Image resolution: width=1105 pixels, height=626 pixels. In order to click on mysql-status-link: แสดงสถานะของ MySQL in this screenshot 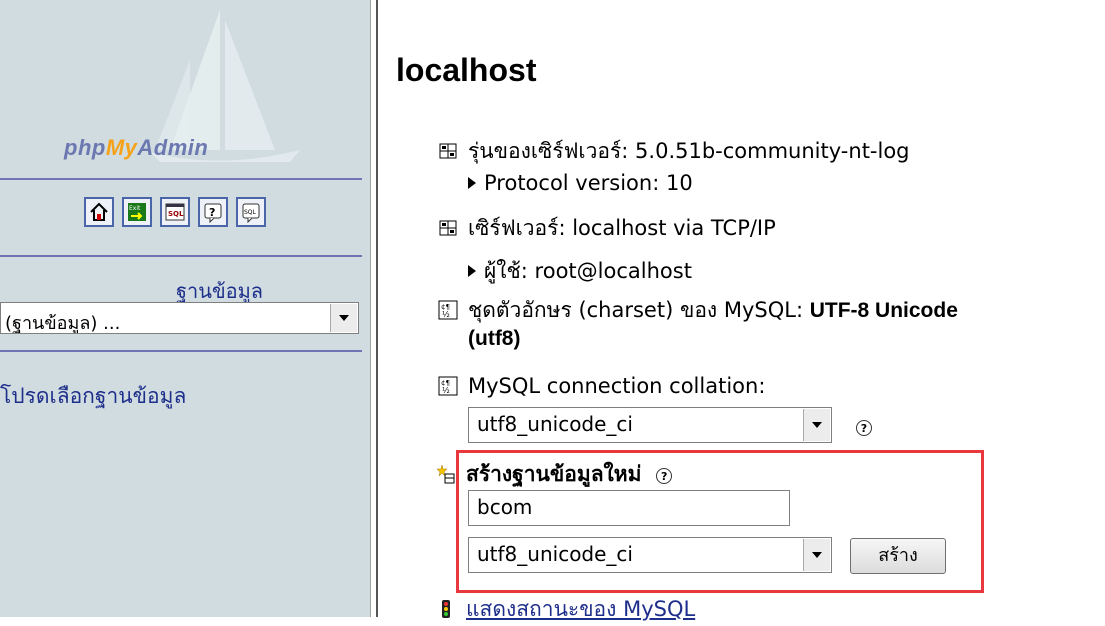, I will do `click(580, 609)`.